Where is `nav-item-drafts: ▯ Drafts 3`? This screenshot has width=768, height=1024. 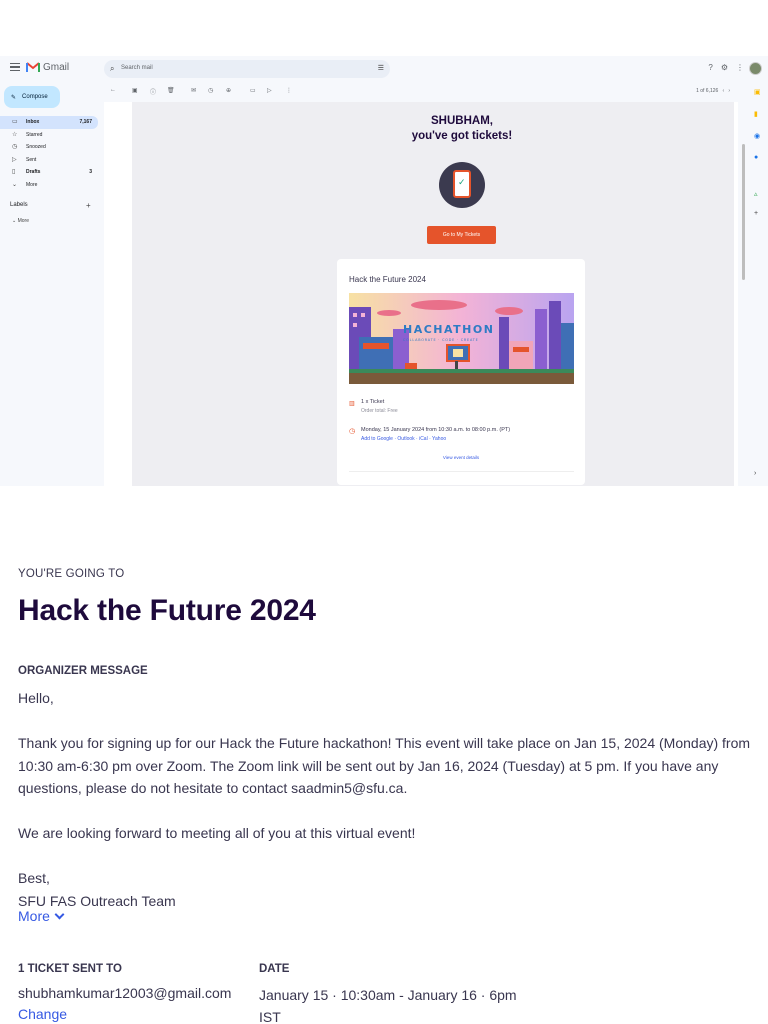
nav-item-drafts: ▯ Drafts 3 is located at coordinates (49, 172).